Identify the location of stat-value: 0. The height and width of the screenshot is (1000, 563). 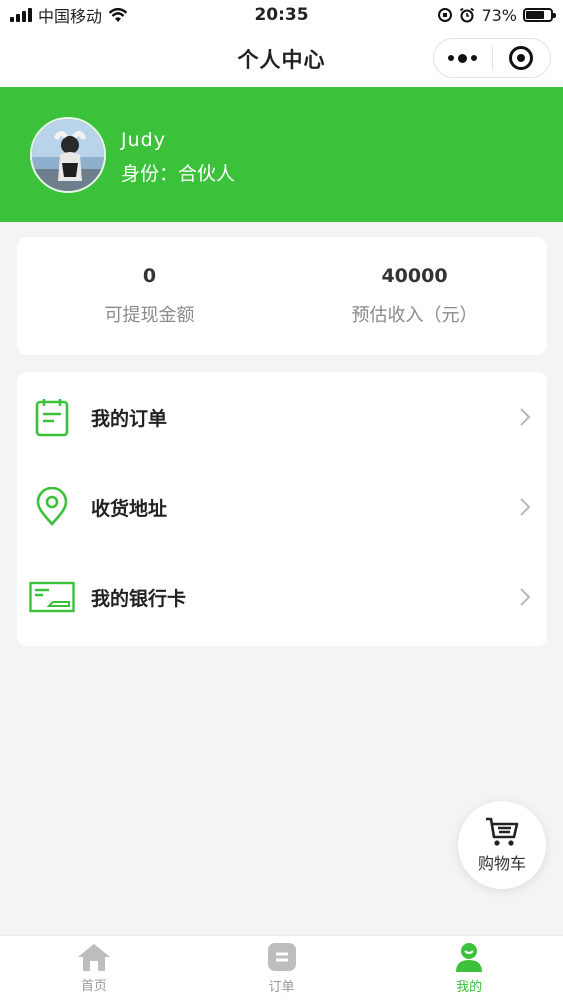
(149, 276).